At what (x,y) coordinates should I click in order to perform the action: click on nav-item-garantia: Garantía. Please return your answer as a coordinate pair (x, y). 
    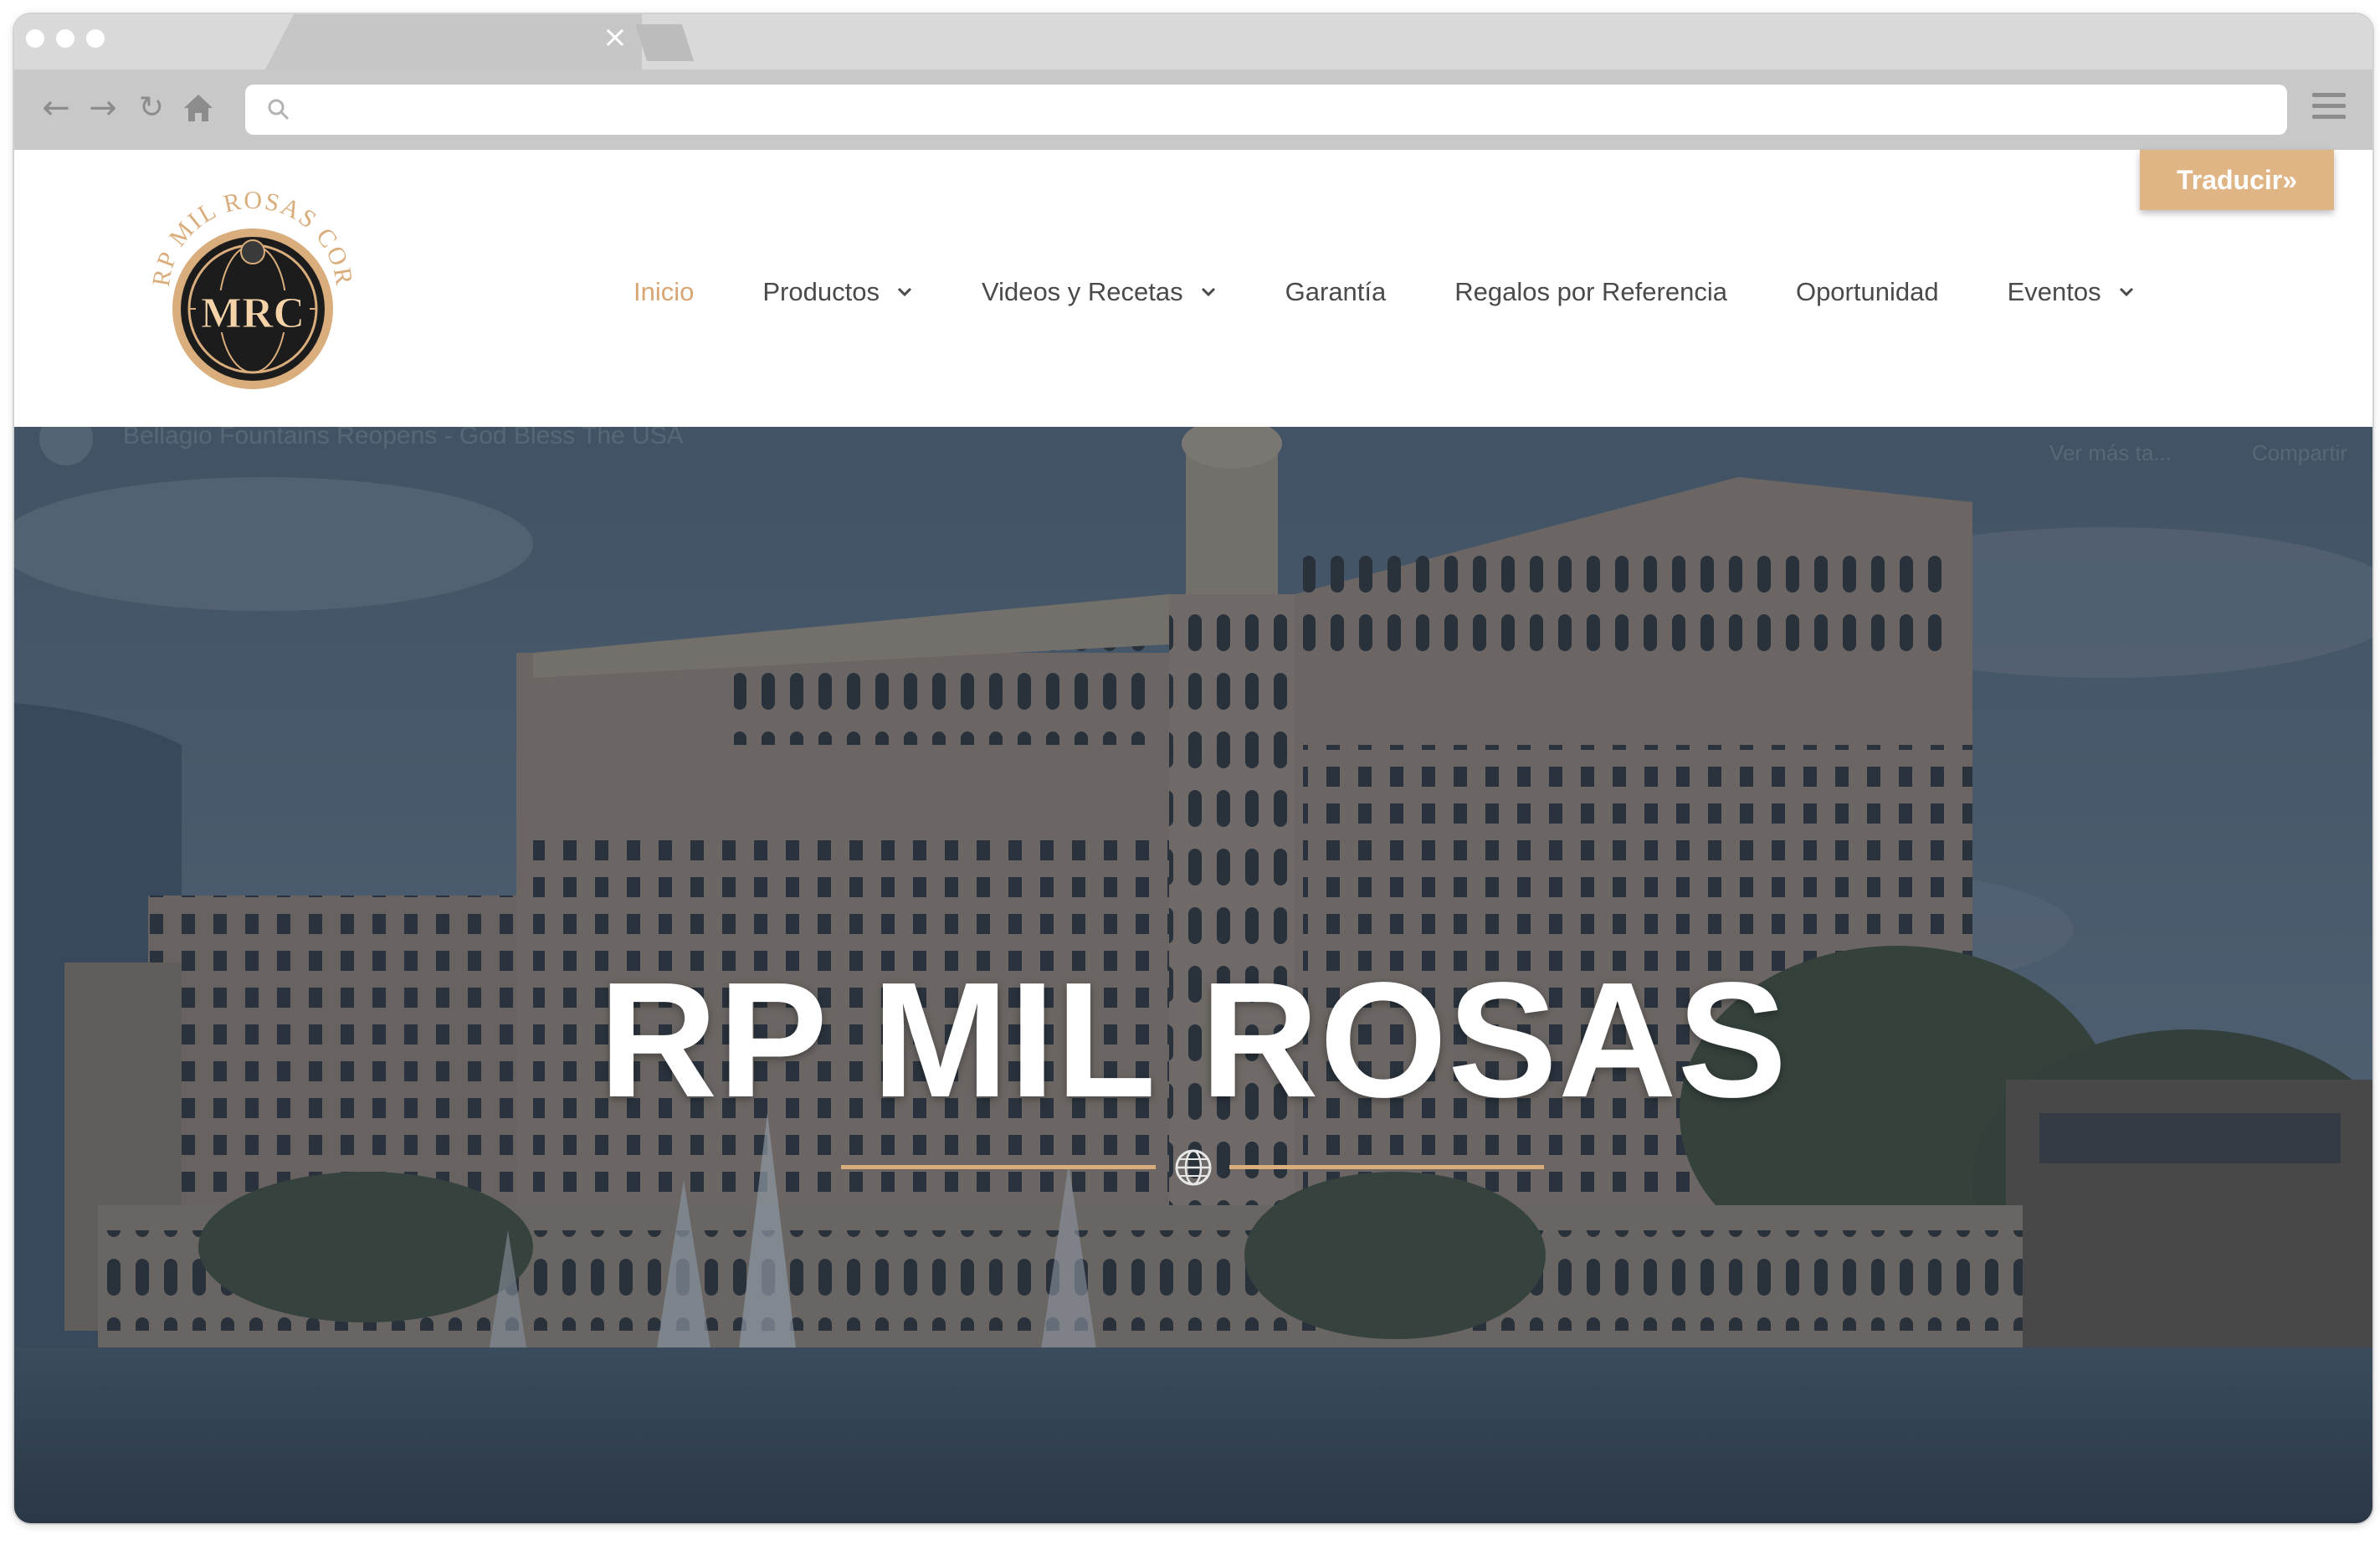
    Looking at the image, I should click on (1336, 292).